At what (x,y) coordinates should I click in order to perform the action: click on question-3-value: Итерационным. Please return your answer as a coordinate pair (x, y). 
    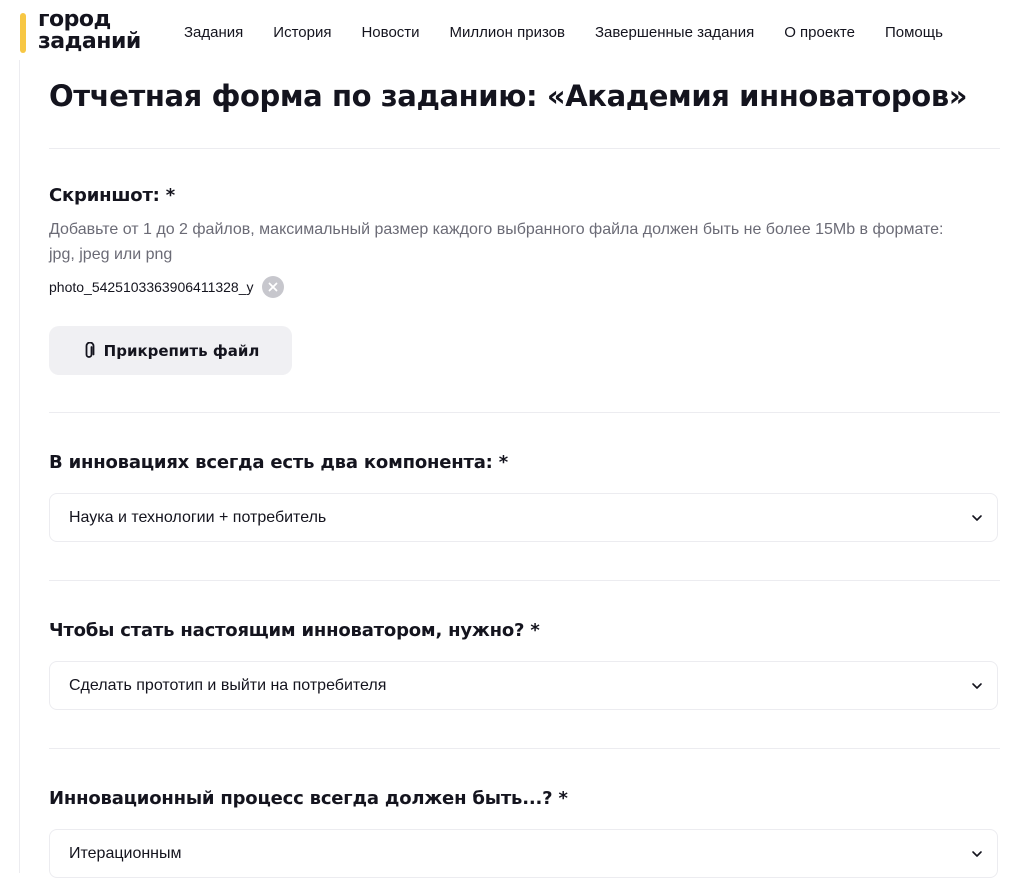
    Looking at the image, I should click on (125, 853).